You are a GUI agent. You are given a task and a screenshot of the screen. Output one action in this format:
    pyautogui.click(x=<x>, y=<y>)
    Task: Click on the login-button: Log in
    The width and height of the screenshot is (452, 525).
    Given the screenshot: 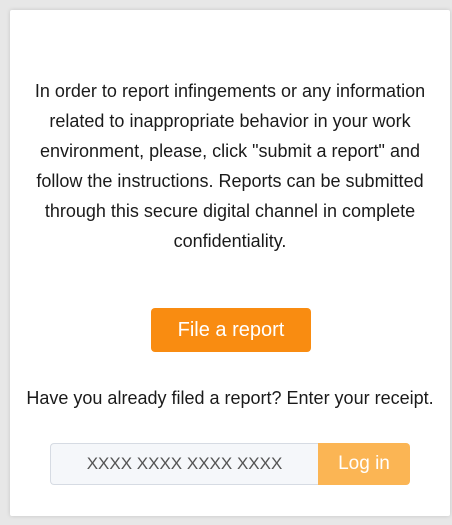 What is the action you would take?
    pyautogui.click(x=364, y=464)
    